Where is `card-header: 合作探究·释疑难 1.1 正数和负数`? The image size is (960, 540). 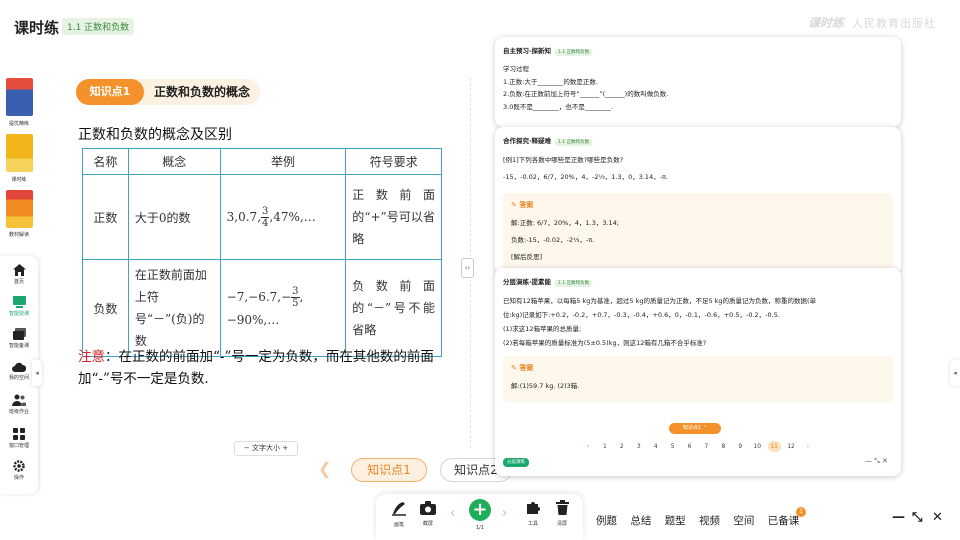 card-header: 合作探究·释疑难 1.1 正数和负数 is located at coordinates (548, 140).